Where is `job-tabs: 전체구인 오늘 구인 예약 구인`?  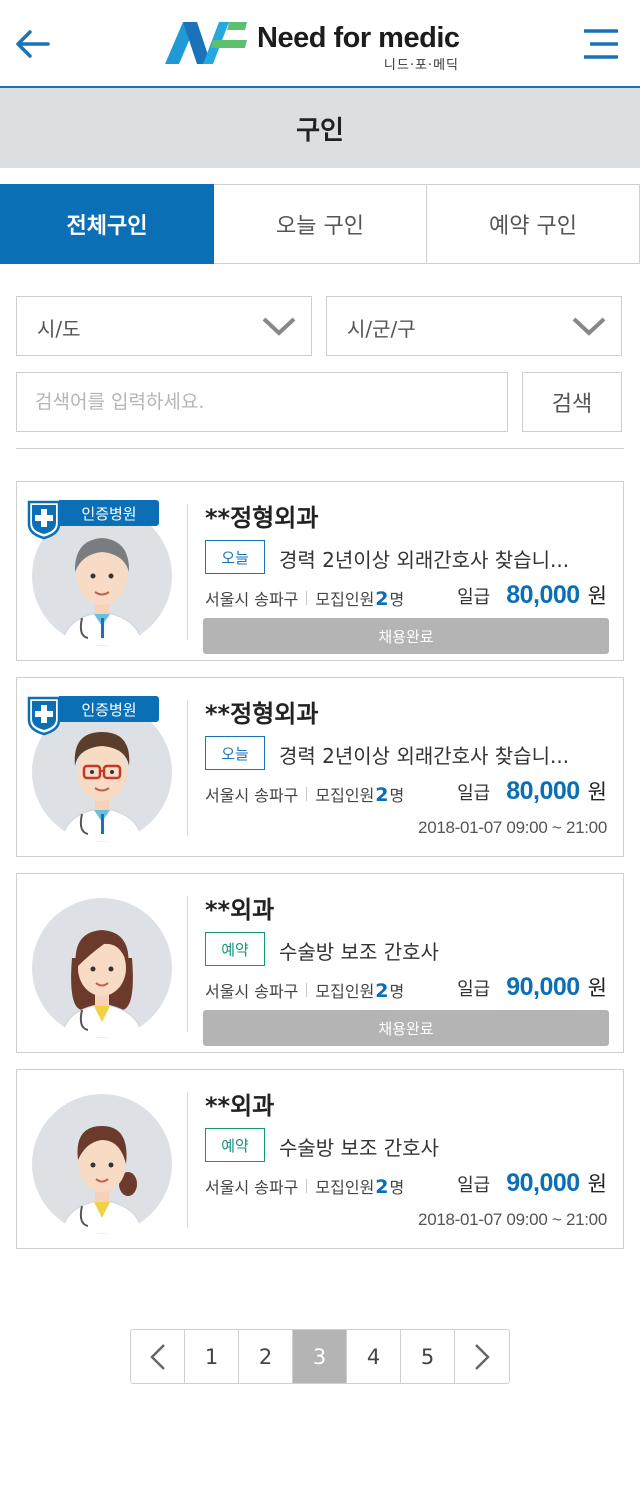 job-tabs: 전체구인 오늘 구인 예약 구인 is located at coordinates (320, 224).